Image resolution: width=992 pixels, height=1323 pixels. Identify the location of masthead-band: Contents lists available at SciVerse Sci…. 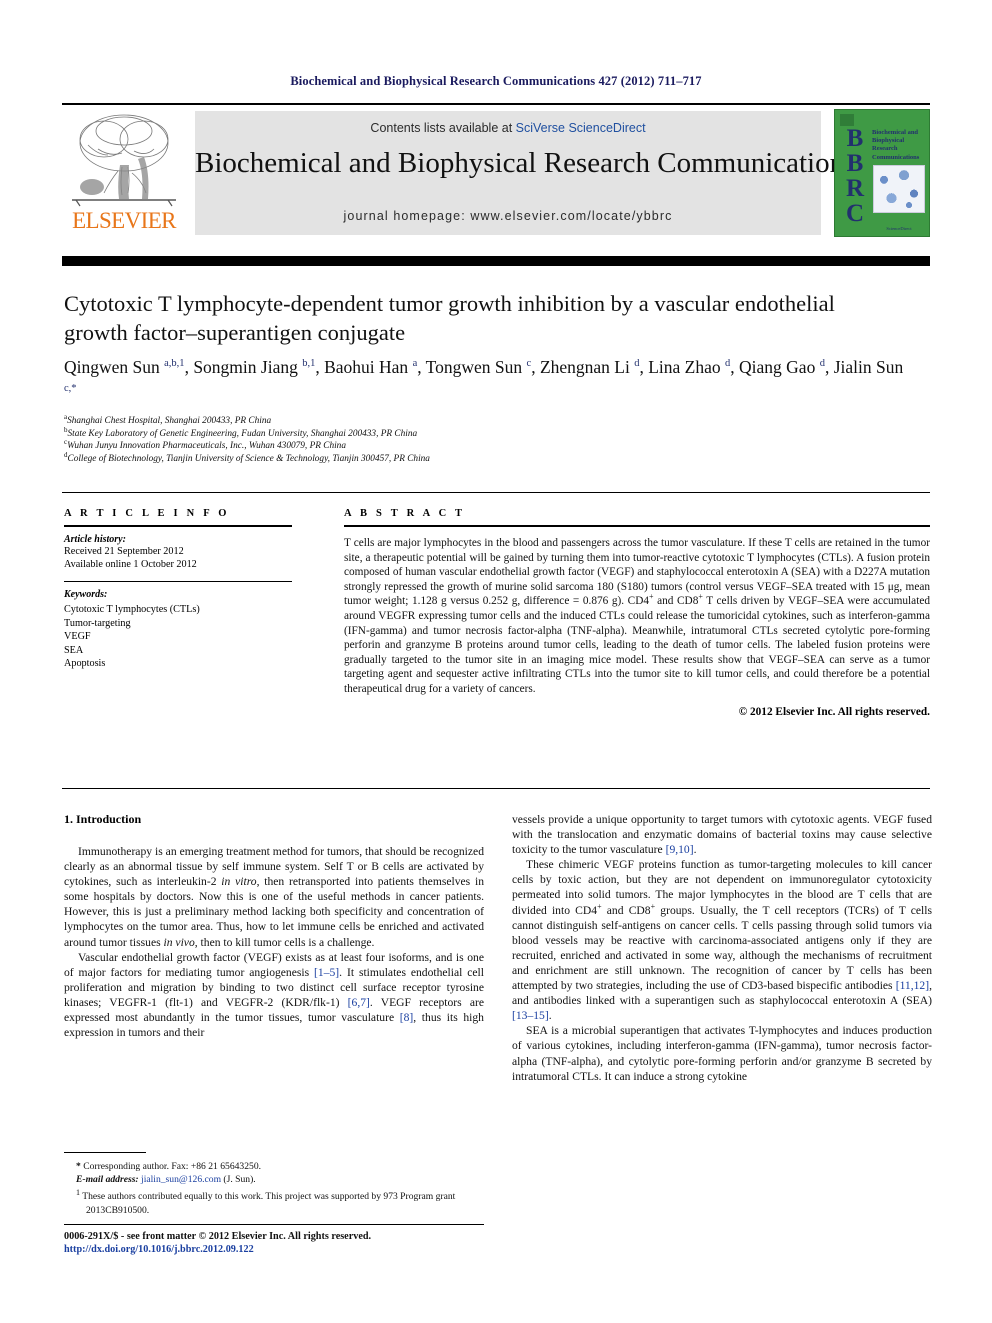
(525, 173).